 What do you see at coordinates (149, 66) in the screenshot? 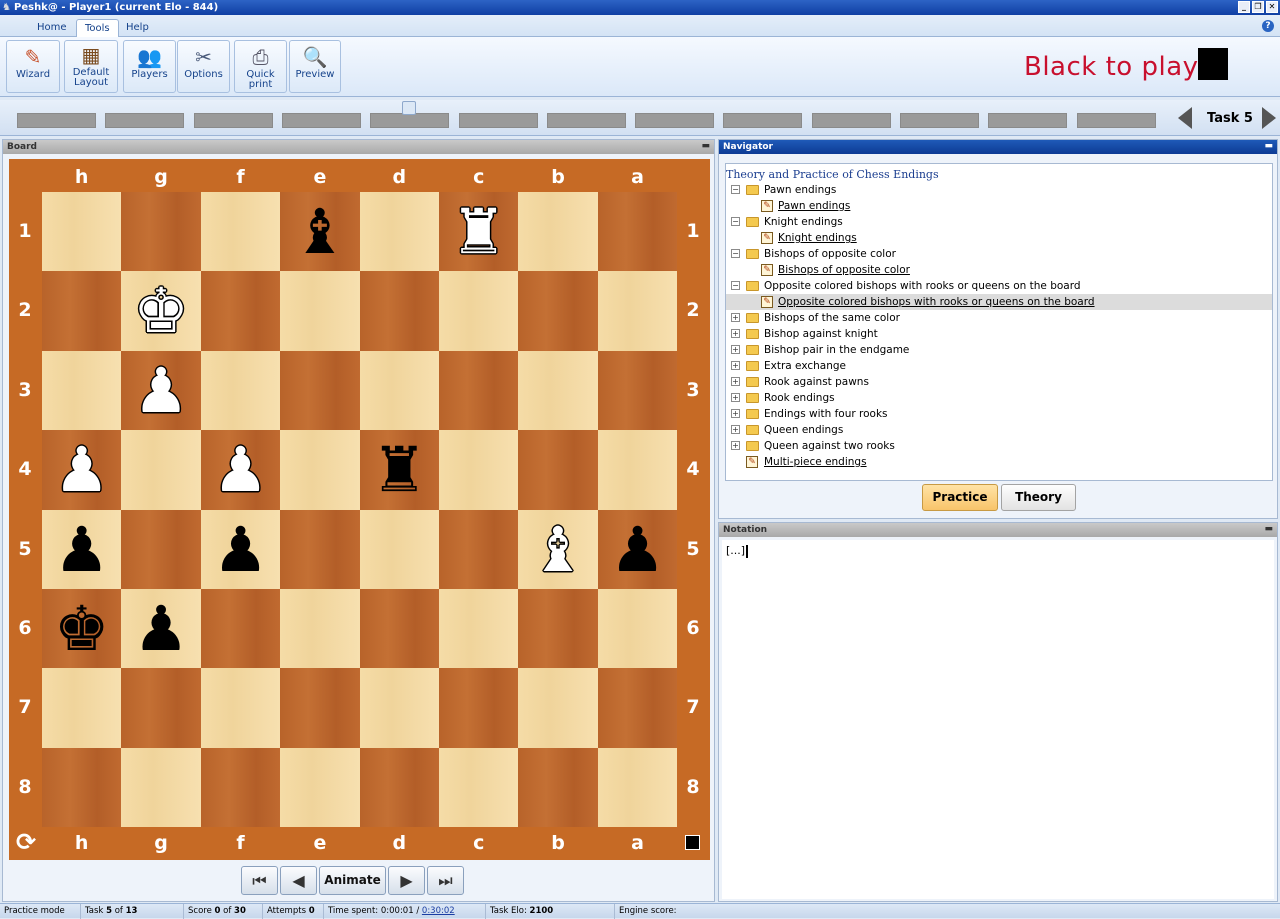
I see `players-button: 👥 Players` at bounding box center [149, 66].